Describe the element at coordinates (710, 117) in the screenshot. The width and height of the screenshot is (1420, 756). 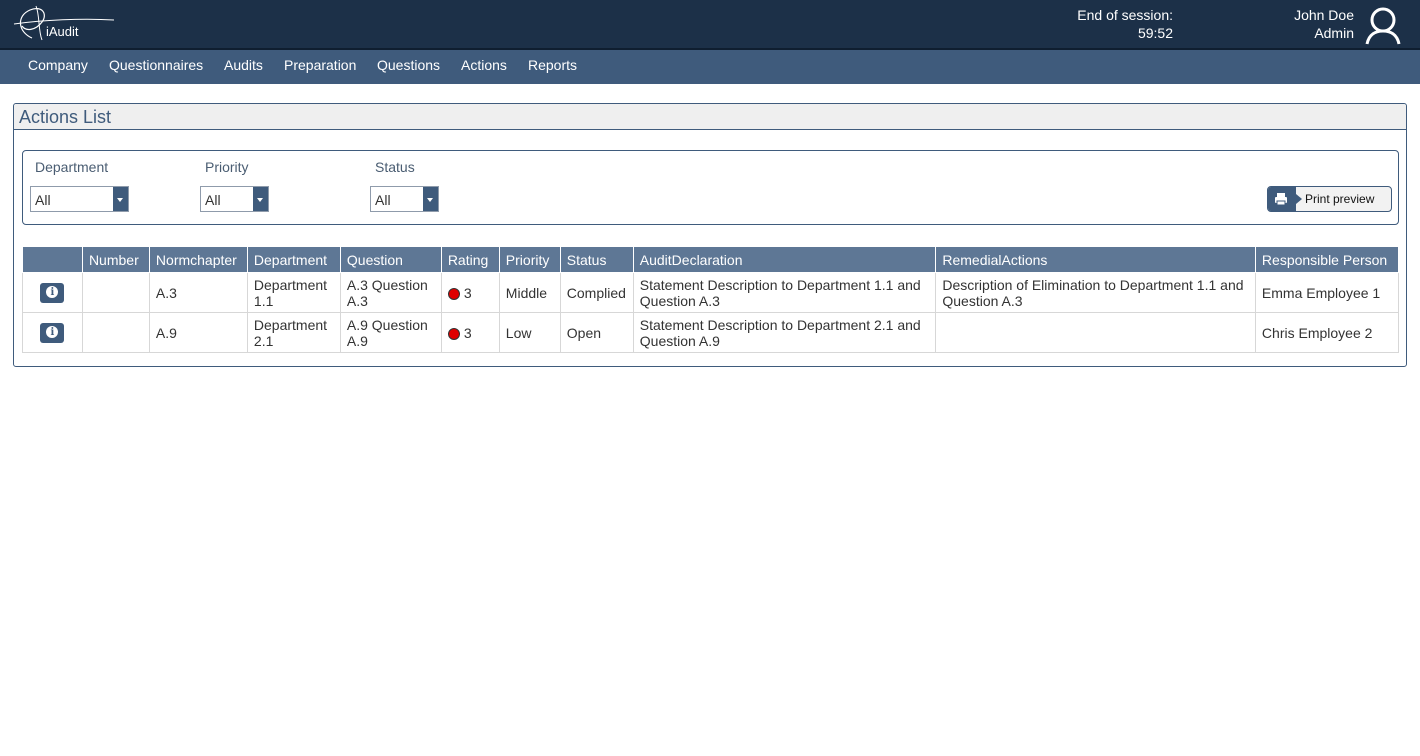
I see `panel-header` at that location.